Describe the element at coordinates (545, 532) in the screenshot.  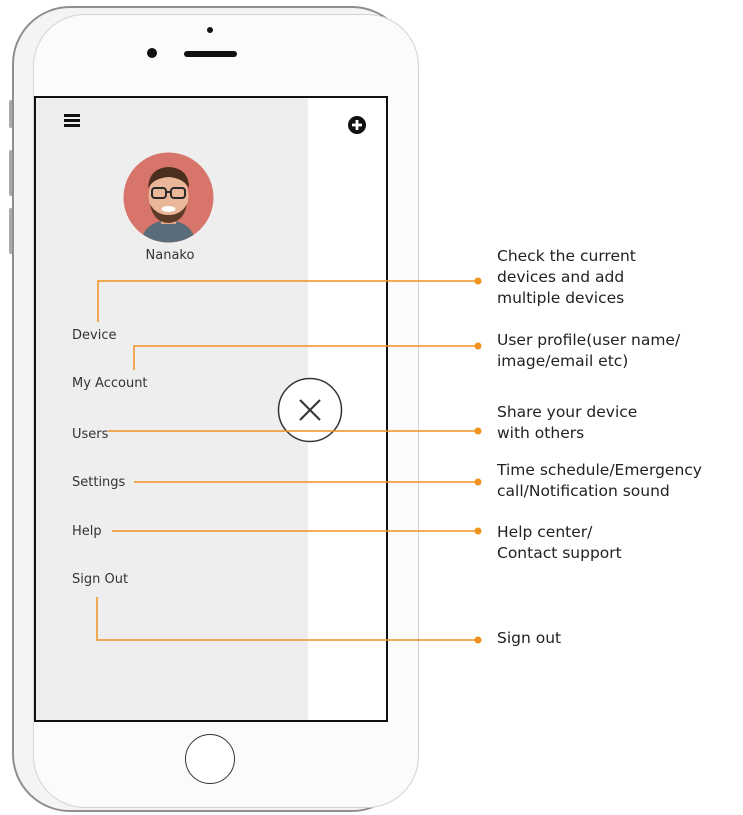
I see `annotation-line: Help center/` at that location.